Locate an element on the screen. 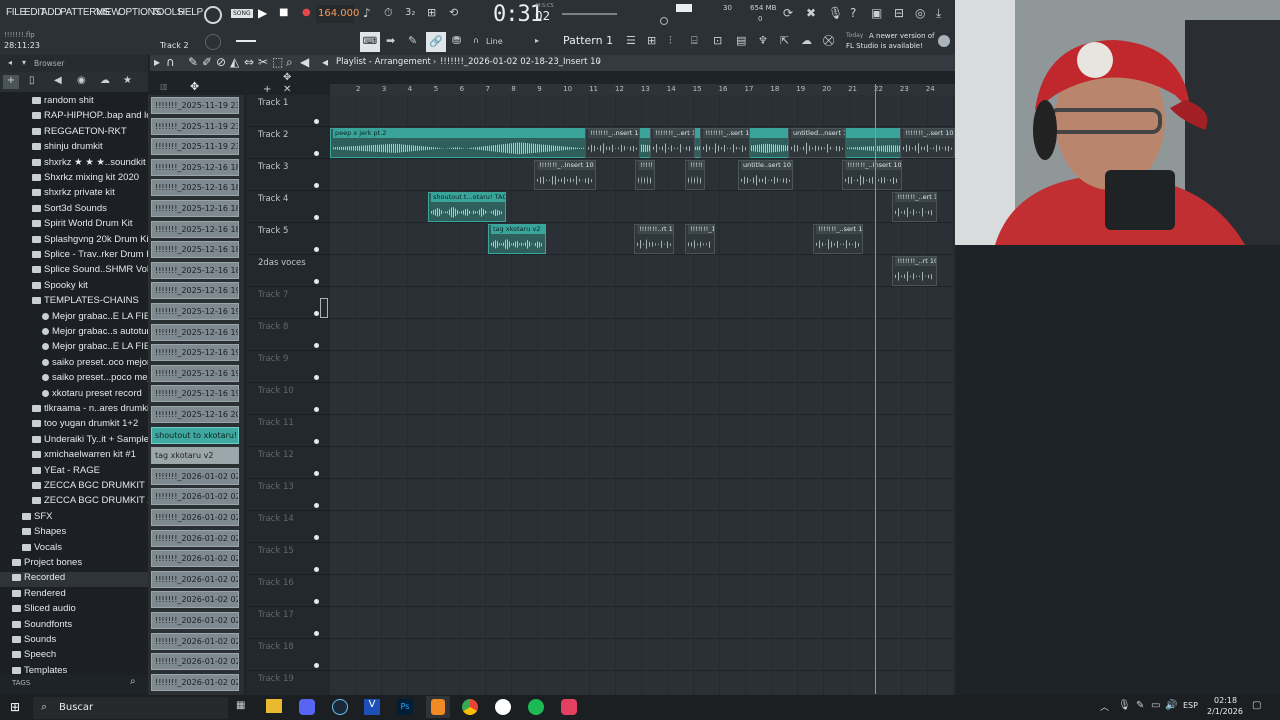 The width and height of the screenshot is (1280, 720). track-name: Track 17 is located at coordinates (276, 615).